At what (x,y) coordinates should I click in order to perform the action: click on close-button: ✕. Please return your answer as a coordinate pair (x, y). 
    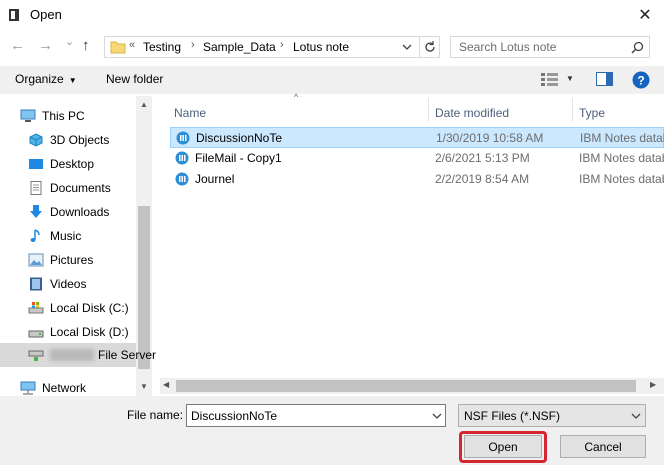
    Looking at the image, I should click on (645, 15).